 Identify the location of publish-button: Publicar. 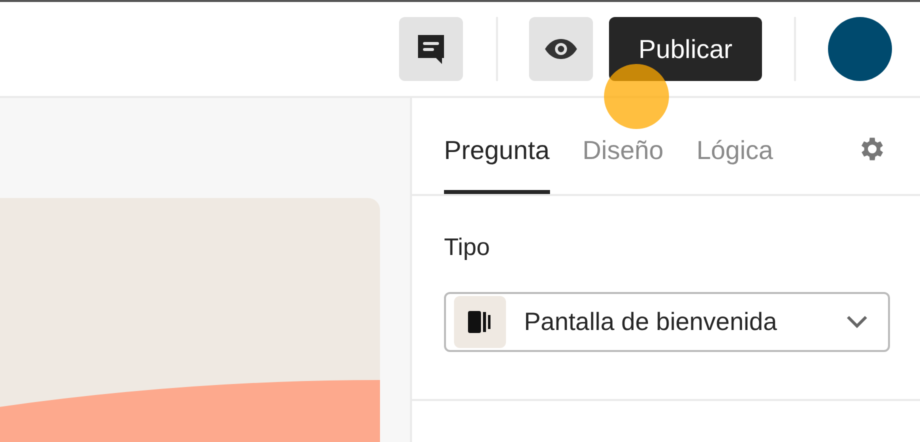
(685, 49).